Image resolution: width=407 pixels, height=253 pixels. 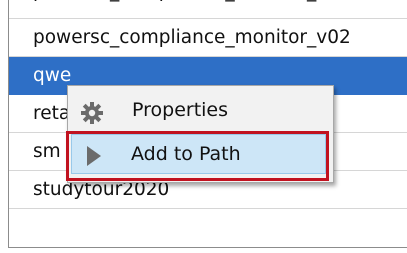 What do you see at coordinates (52, 75) in the screenshot?
I see `list-item-label: qwe` at bounding box center [52, 75].